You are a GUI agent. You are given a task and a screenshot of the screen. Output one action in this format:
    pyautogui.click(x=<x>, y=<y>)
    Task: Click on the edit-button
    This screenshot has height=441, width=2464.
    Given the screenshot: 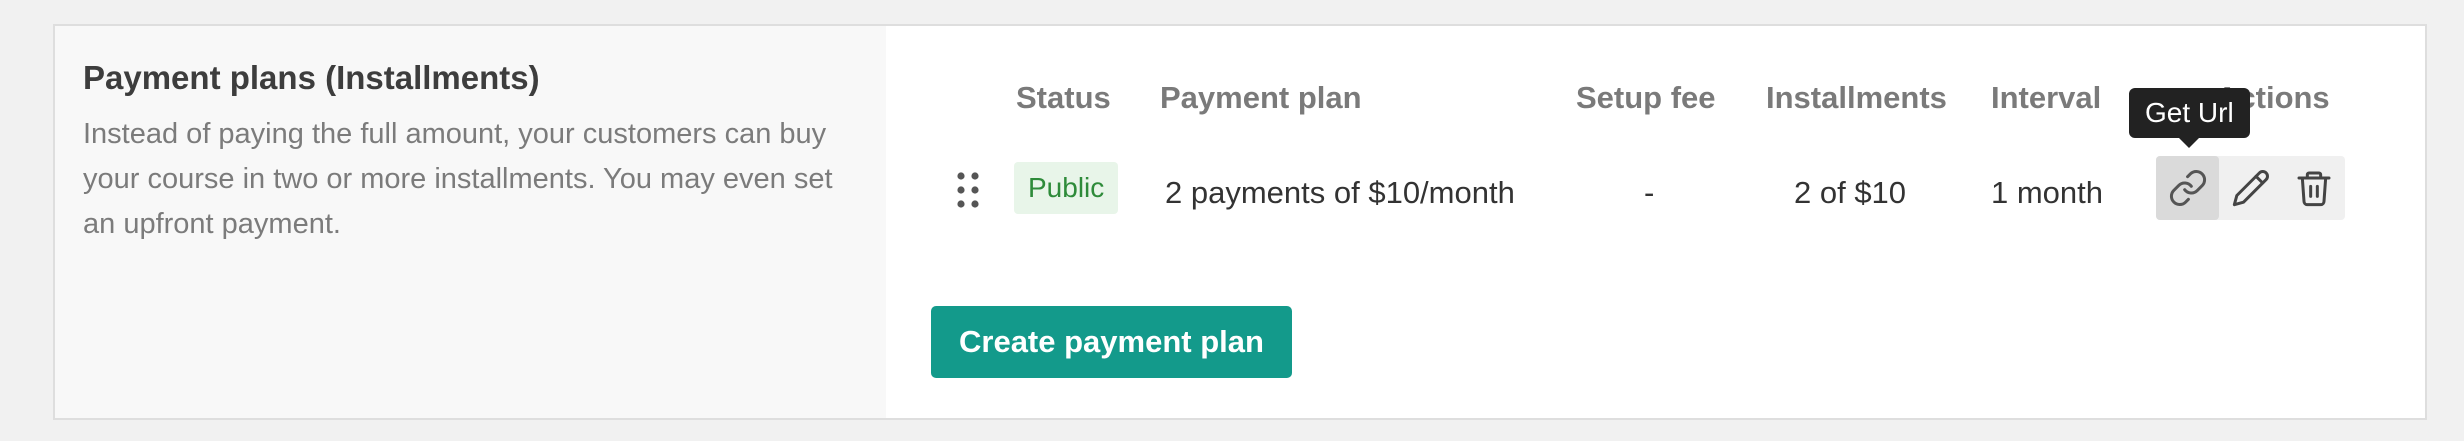 What is the action you would take?
    pyautogui.click(x=2250, y=188)
    